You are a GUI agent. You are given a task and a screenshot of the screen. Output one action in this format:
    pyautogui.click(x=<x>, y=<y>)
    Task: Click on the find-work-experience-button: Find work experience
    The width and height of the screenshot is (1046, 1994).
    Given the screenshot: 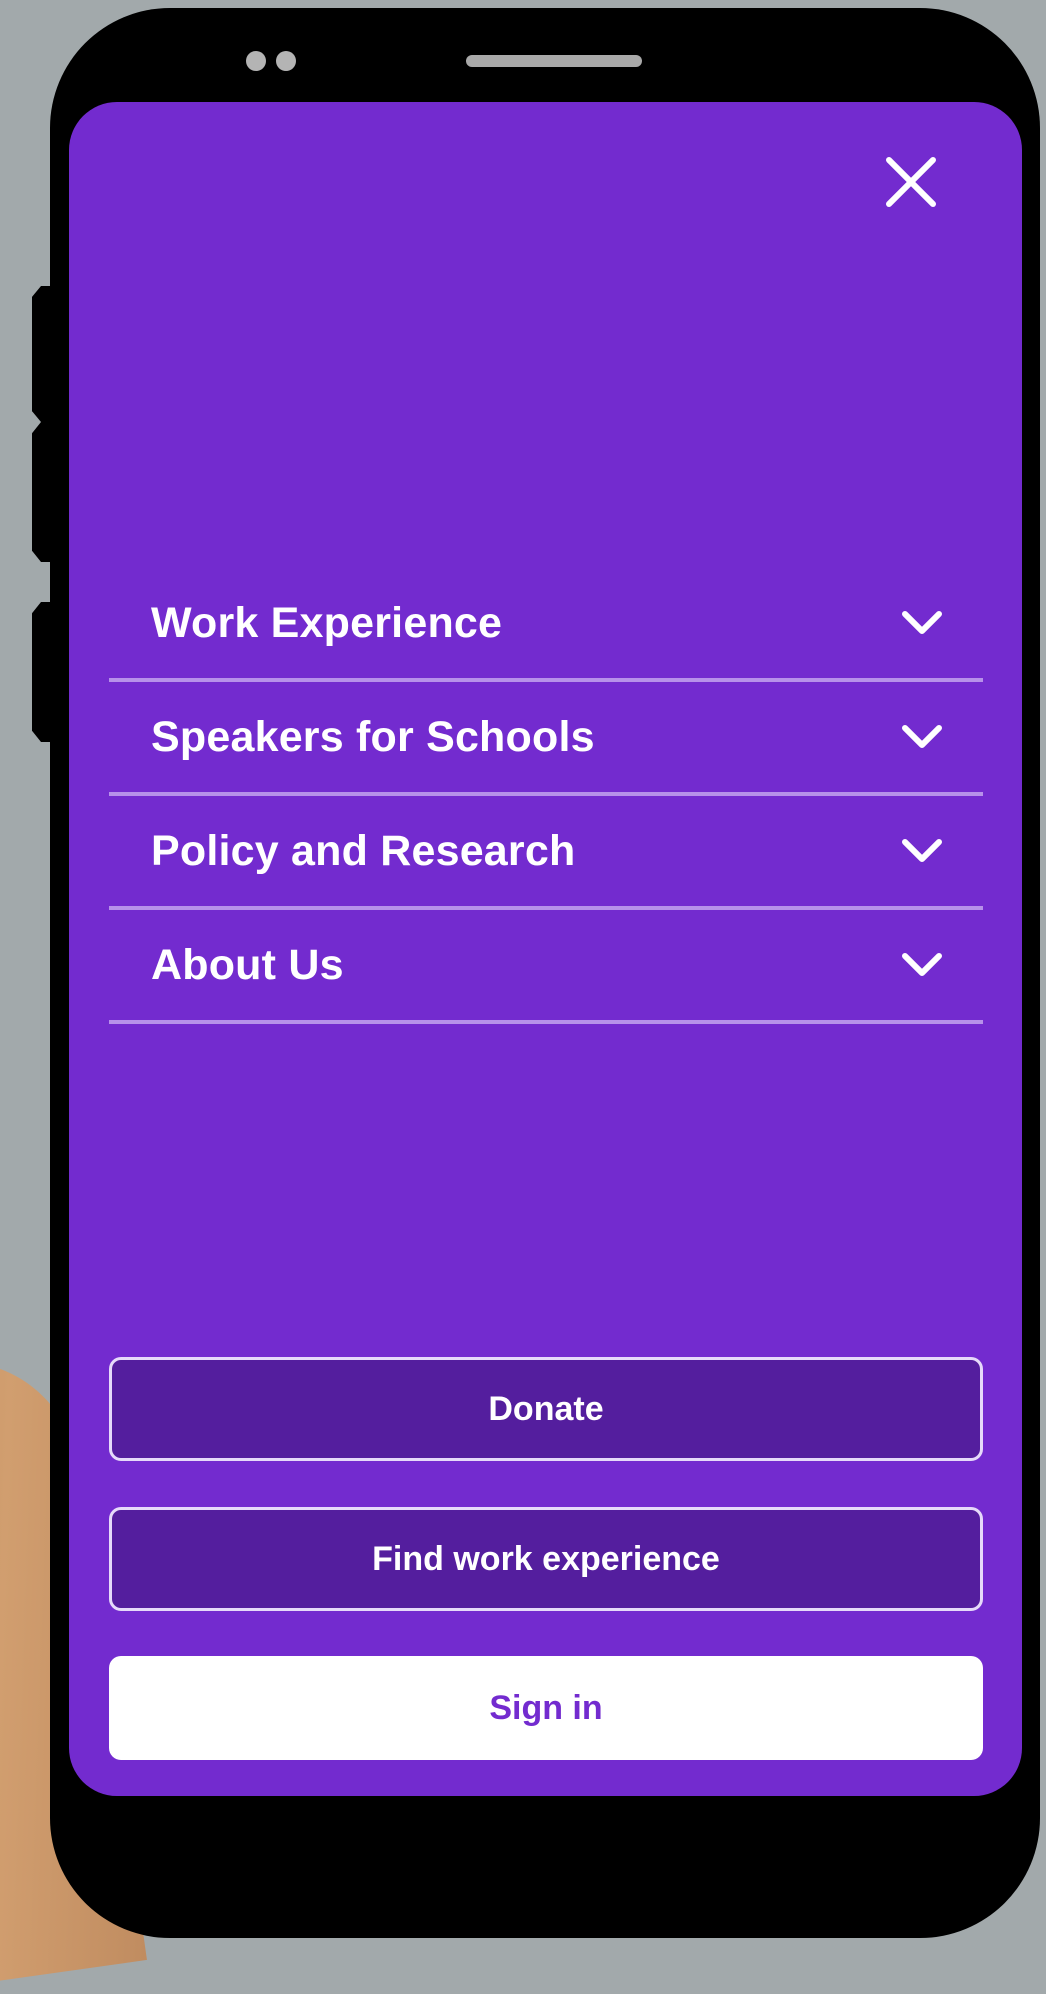 What is the action you would take?
    pyautogui.click(x=546, y=1559)
    